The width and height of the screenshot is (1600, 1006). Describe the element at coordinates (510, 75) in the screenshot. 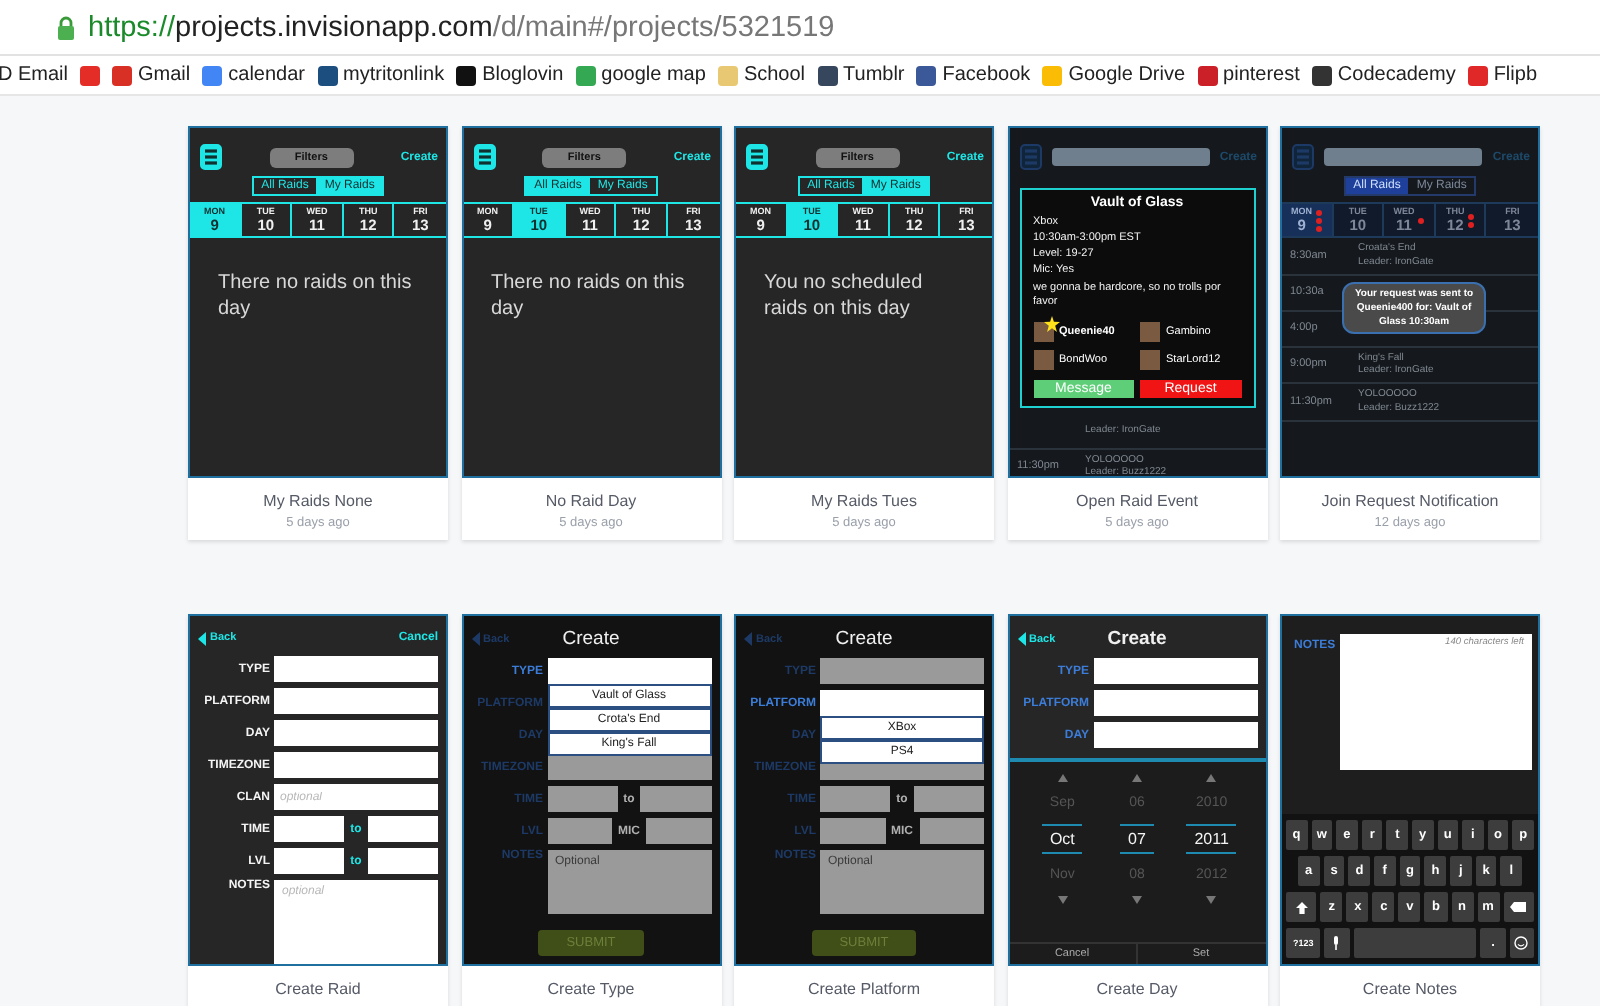

I see `bookmark-link: Bloglovin` at that location.